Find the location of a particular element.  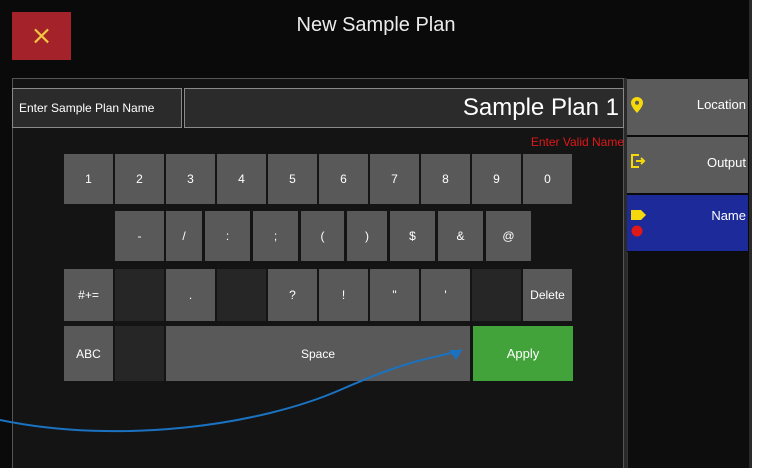

annotation-arrow is located at coordinates (231, 391).